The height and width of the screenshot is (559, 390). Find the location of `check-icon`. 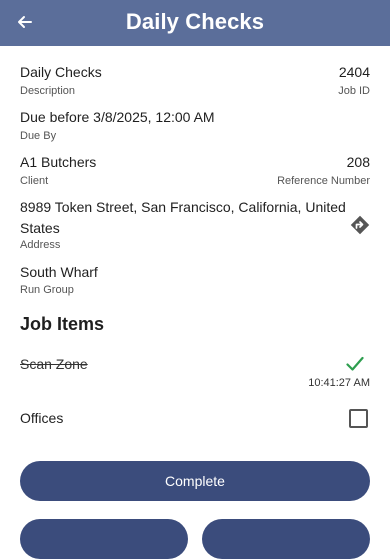

check-icon is located at coordinates (355, 363).